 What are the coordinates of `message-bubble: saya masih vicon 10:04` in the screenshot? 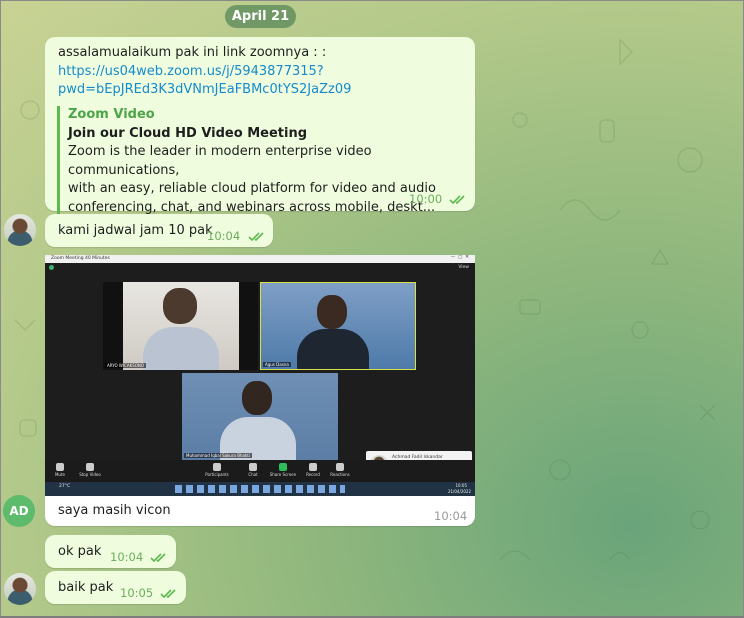 It's located at (260, 511).